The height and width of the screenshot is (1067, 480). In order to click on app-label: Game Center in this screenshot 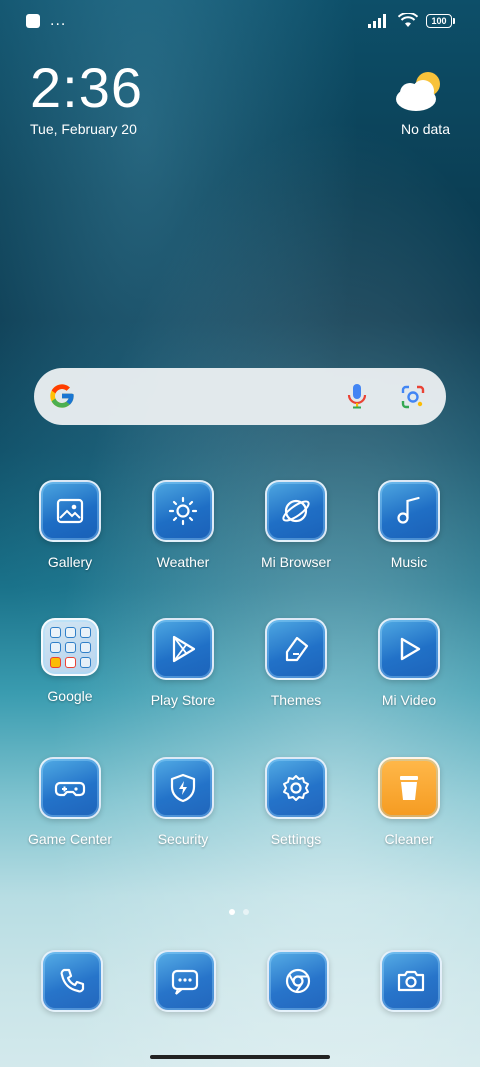, I will do `click(70, 839)`.